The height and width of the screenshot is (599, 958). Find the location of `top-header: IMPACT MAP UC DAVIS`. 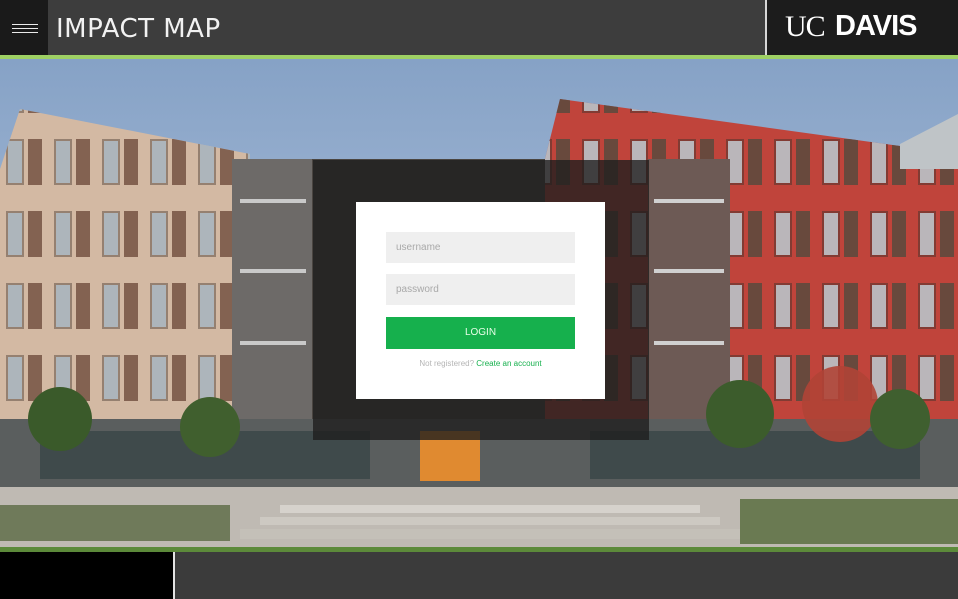

top-header: IMPACT MAP UC DAVIS is located at coordinates (479, 27).